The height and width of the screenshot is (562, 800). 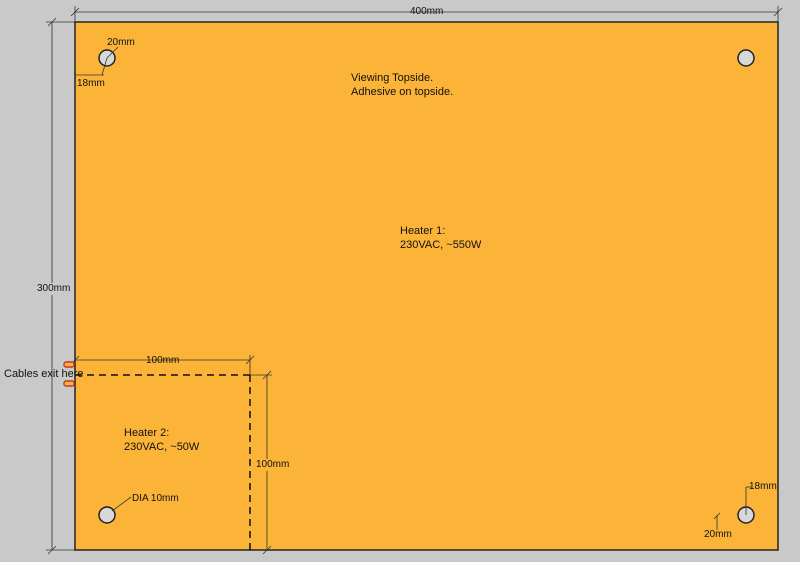 What do you see at coordinates (423, 231) in the screenshot?
I see `heater1-title: Heater 1:` at bounding box center [423, 231].